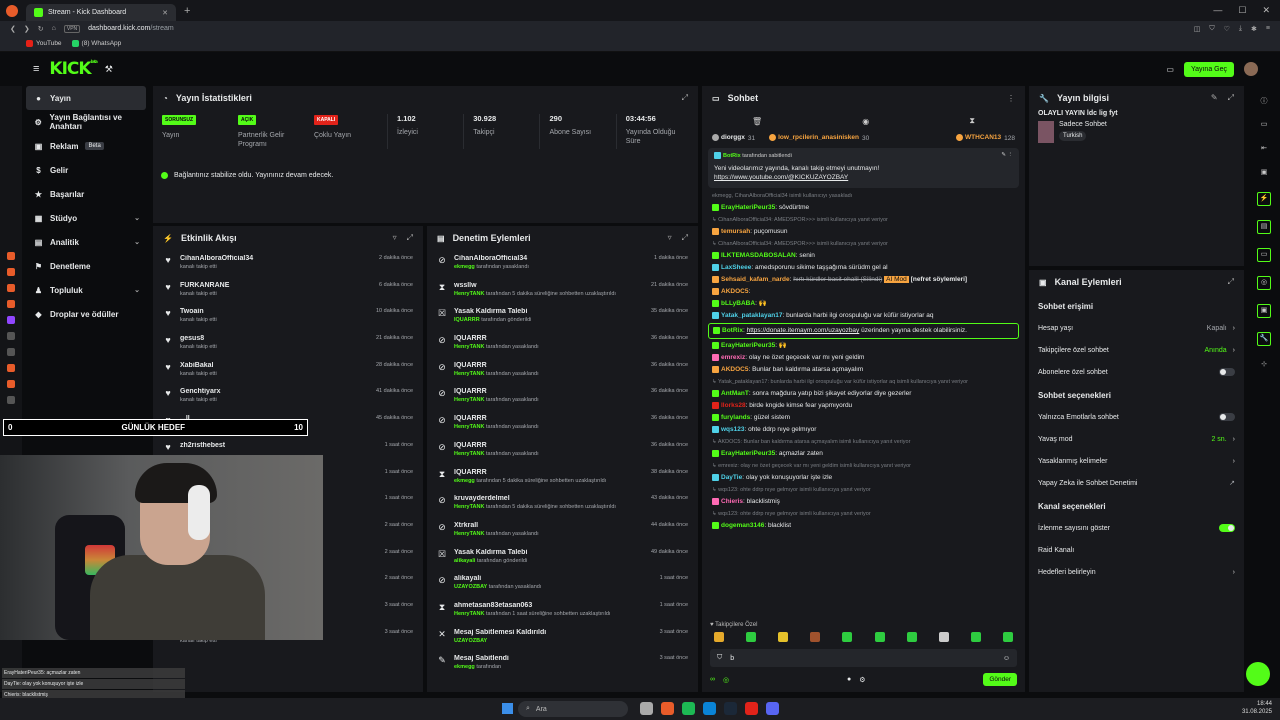 Image resolution: width=1280 pixels, height=720 pixels. What do you see at coordinates (274, 311) in the screenshot?
I see `feed-user: Twoain` at bounding box center [274, 311].